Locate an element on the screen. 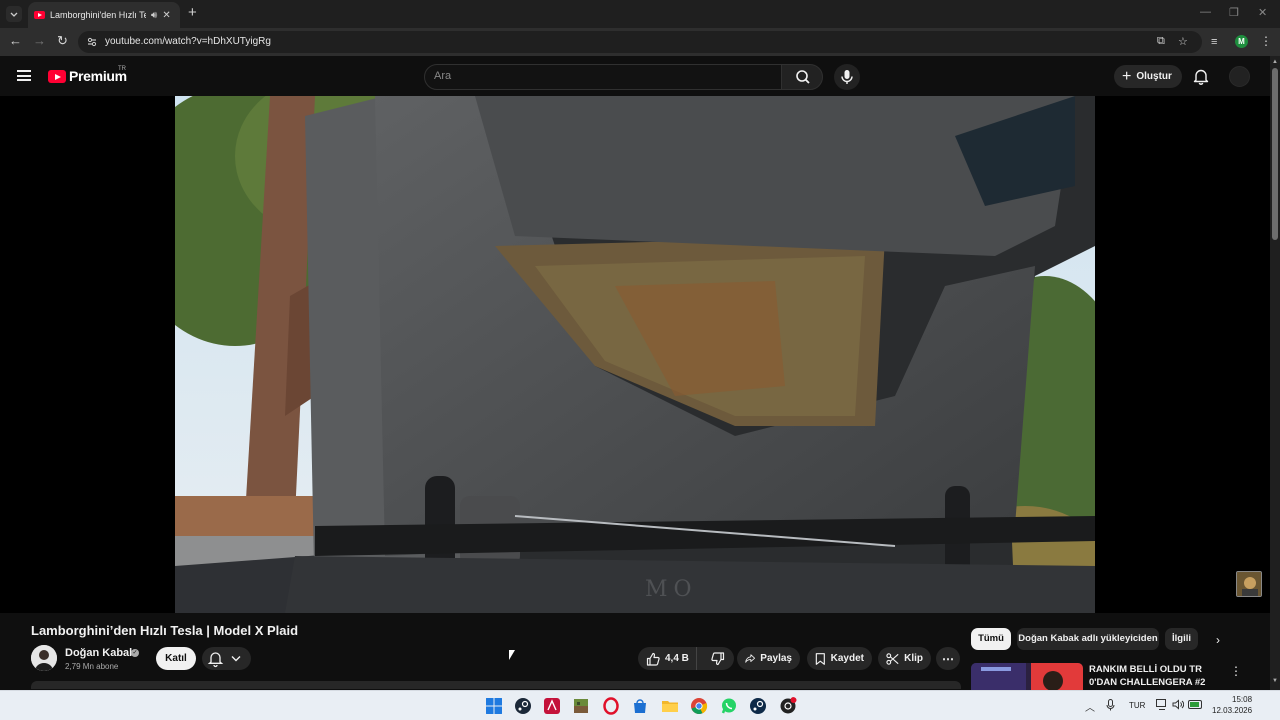 This screenshot has height=720, width=1280. browser-tab-strip: Lamborghini'den Hızlı Tesla 🔊︎ ✕ + — ❐ ✕ is located at coordinates (640, 14).